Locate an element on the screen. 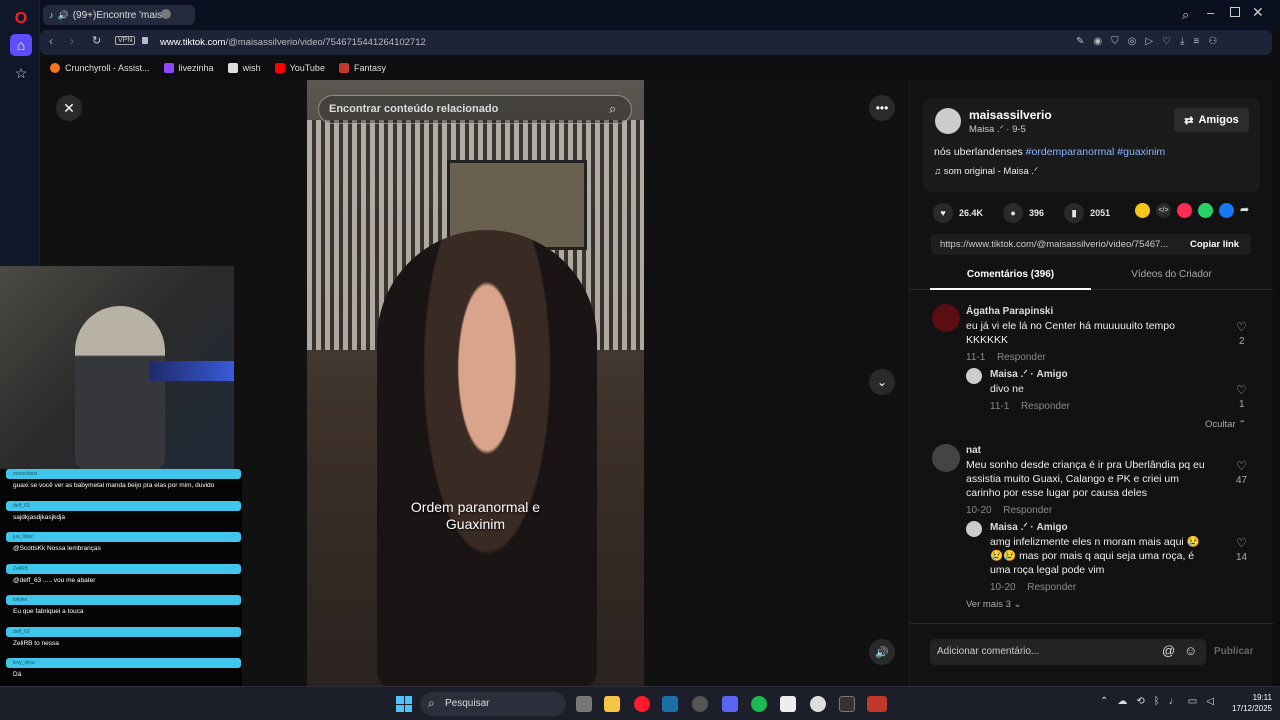 Image resolution: width=1280 pixels, height=720 pixels. home-icon: ⌂ is located at coordinates (21, 45).